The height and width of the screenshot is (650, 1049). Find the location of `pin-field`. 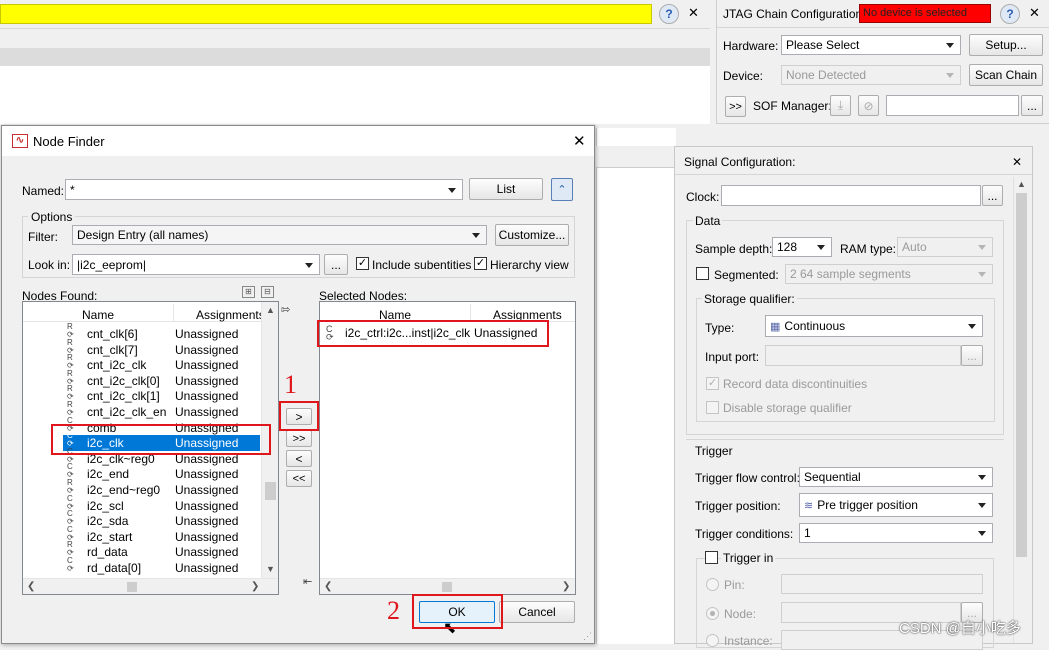

pin-field is located at coordinates (882, 584).